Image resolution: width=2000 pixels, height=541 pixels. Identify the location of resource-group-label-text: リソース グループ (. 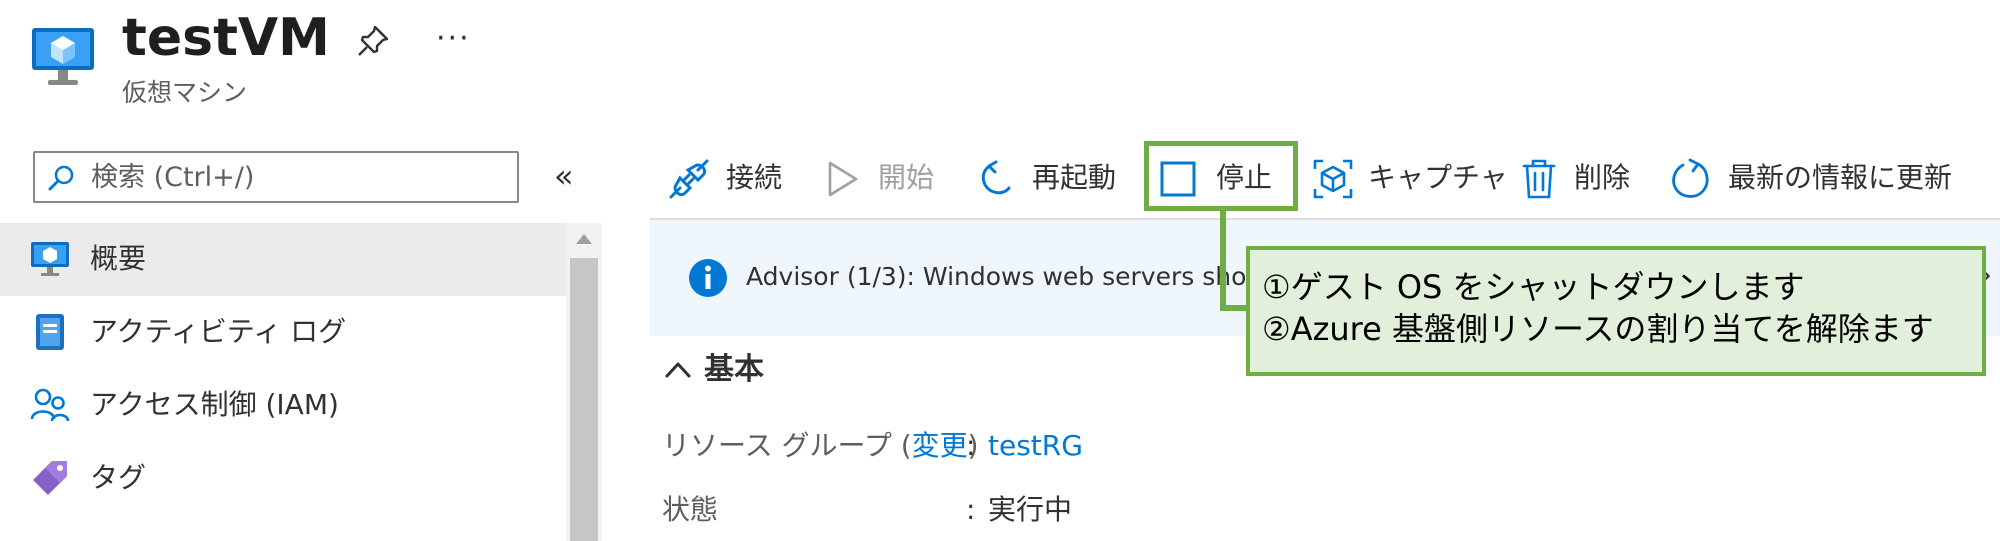
(787, 445).